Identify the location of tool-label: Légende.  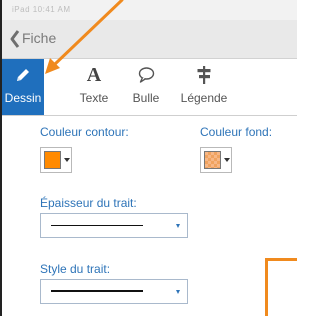
(204, 98).